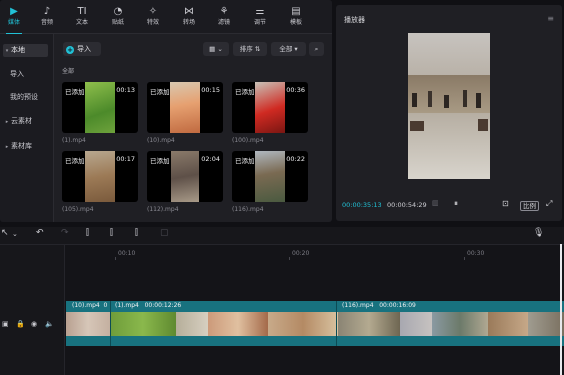 The height and width of the screenshot is (375, 564). I want to click on lock-icon: 🔒, so click(20, 324).